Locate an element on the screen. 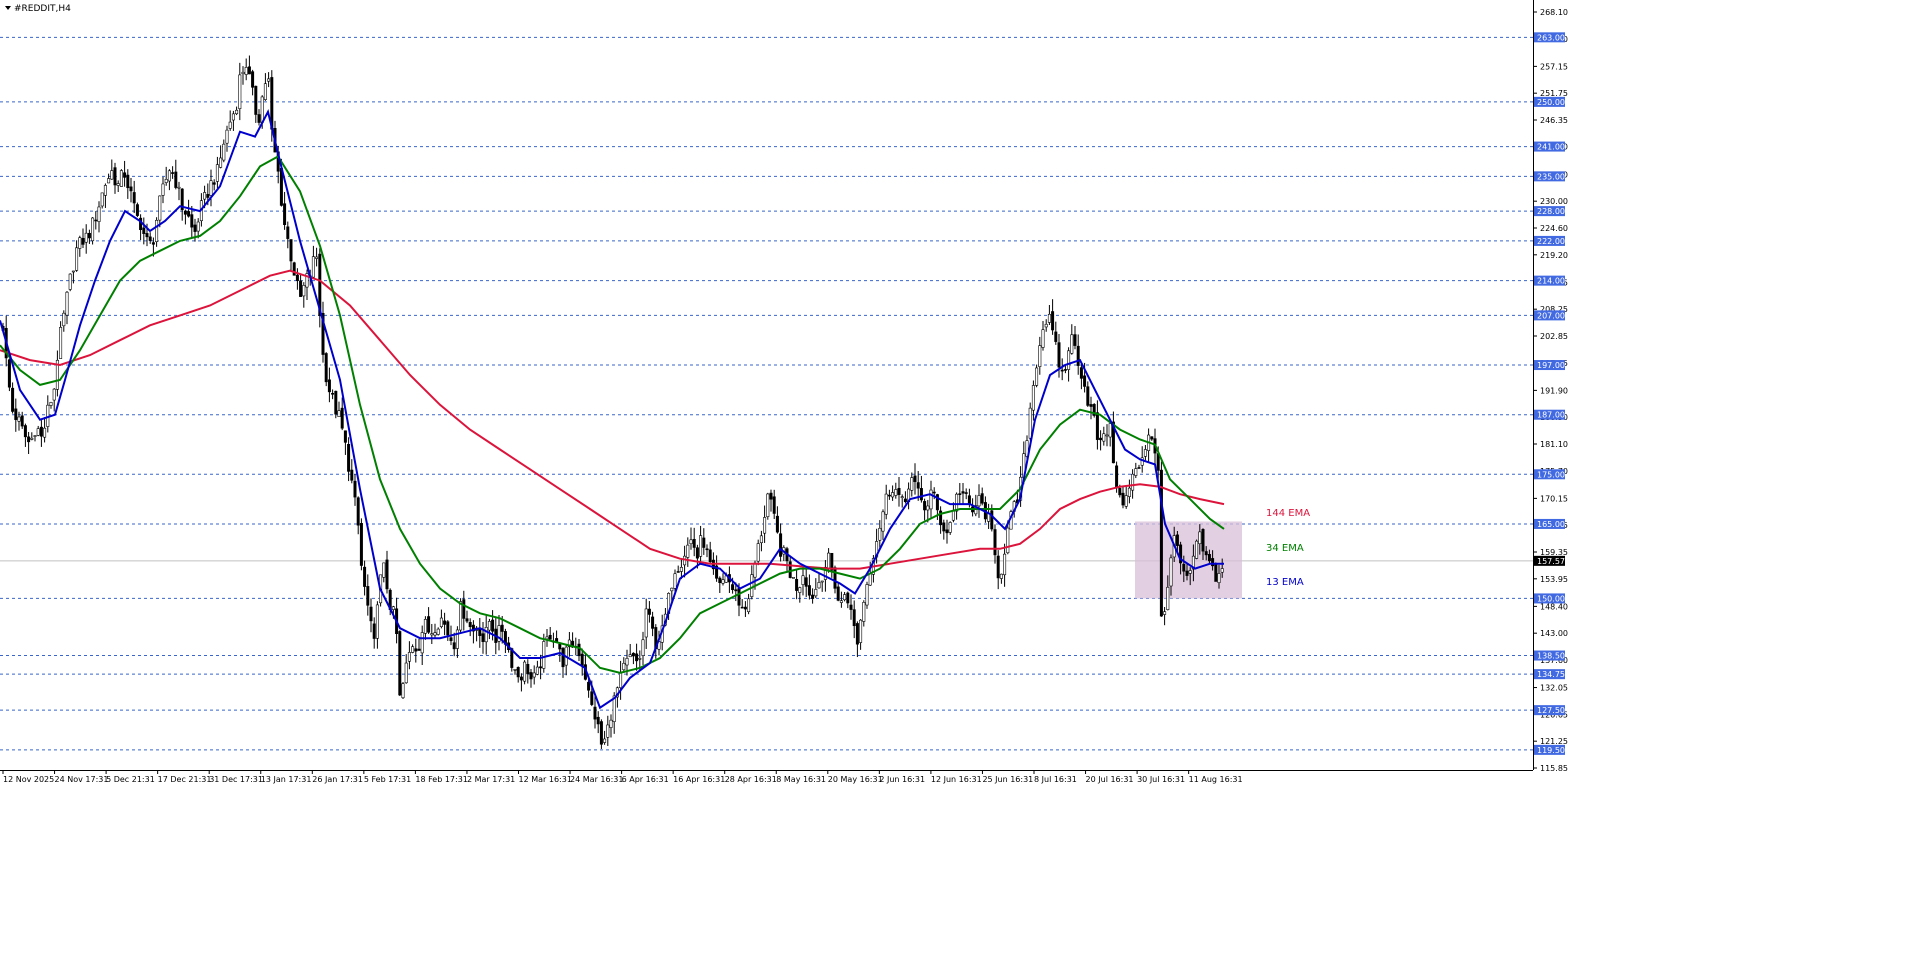 The width and height of the screenshot is (1916, 967). y-axis-tick-label: 219.20 is located at coordinates (1554, 255).